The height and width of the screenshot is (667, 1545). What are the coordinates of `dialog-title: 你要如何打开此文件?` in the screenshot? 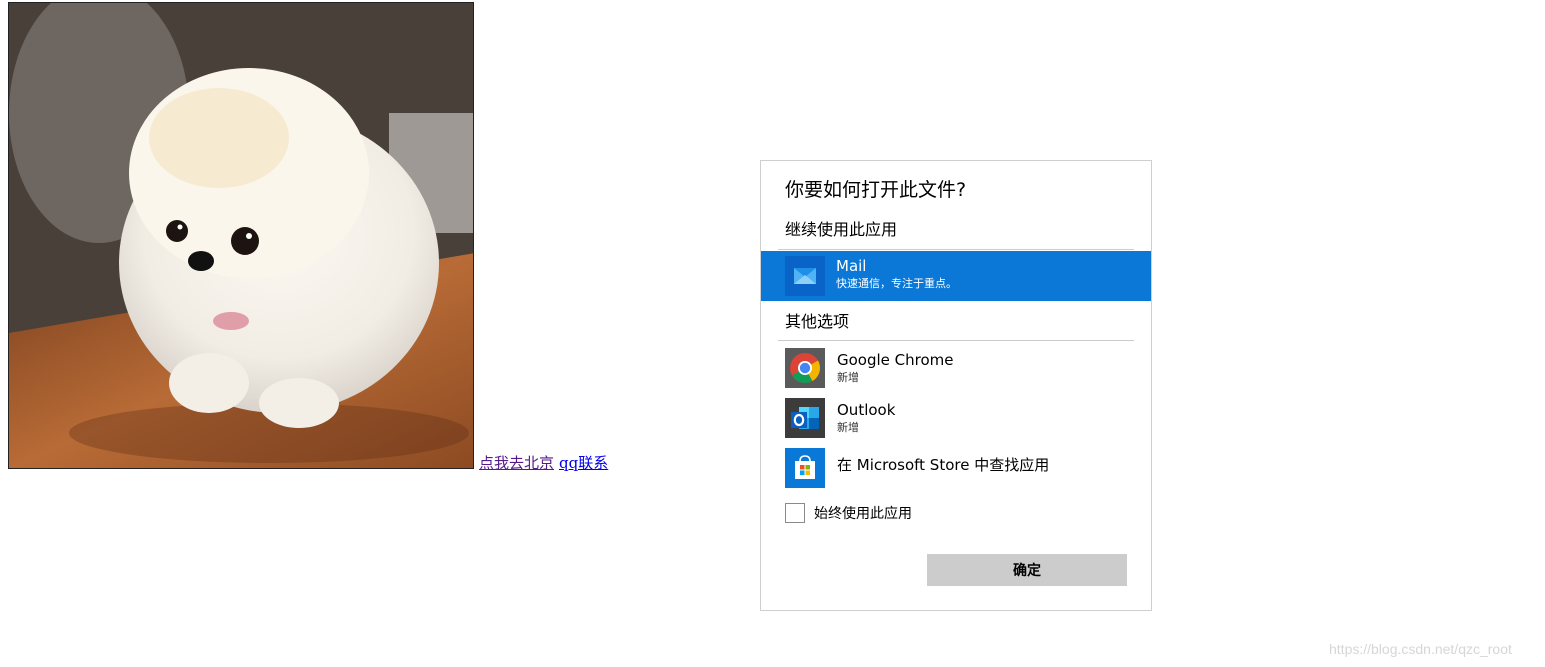 It's located at (876, 190).